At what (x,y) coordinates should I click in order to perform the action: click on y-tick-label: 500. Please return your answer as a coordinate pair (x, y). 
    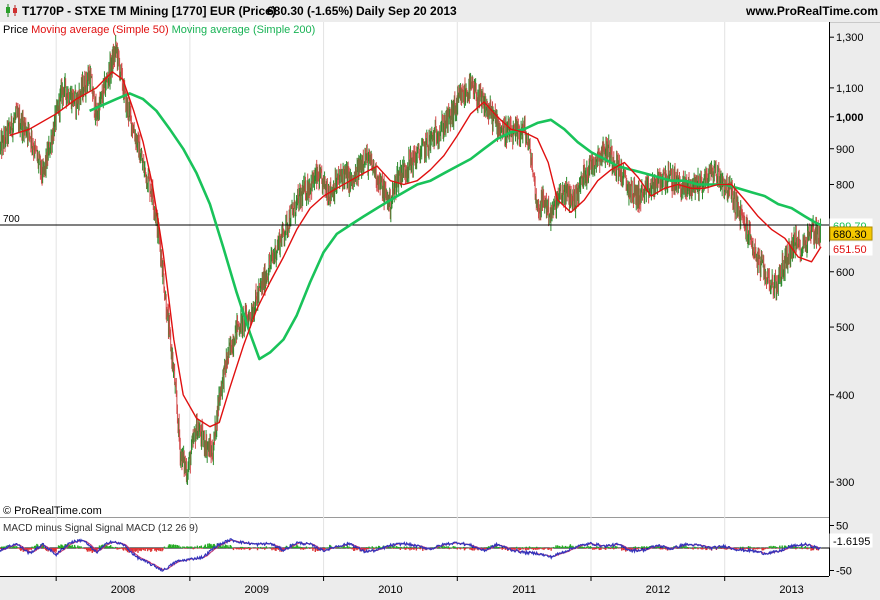
    Looking at the image, I should click on (845, 328).